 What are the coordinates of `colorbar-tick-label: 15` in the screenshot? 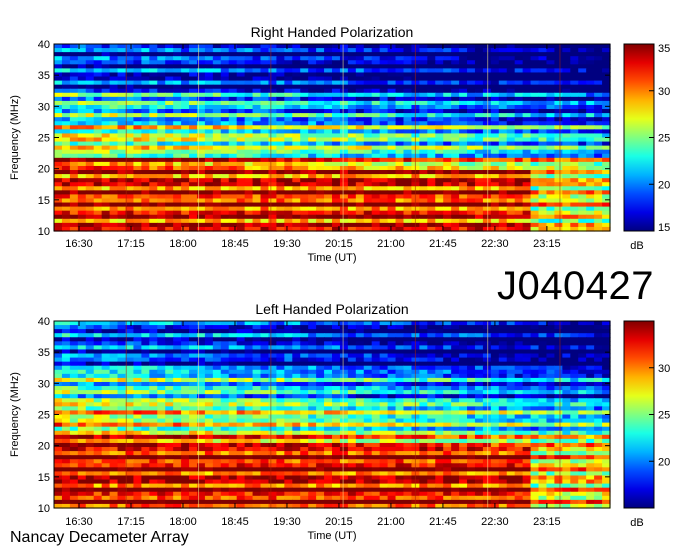 It's located at (664, 228).